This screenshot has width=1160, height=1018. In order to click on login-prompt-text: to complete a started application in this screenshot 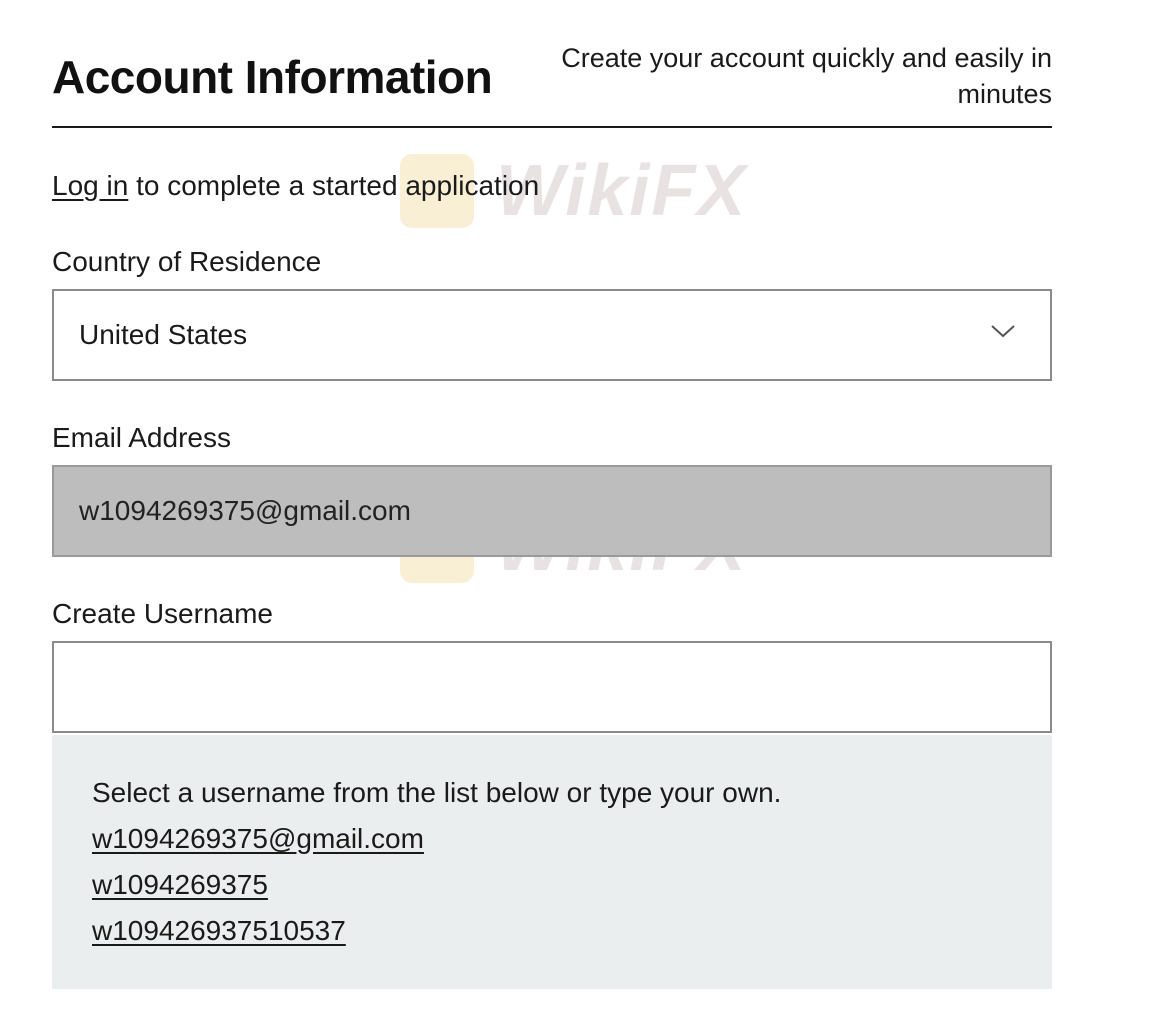, I will do `click(334, 185)`.